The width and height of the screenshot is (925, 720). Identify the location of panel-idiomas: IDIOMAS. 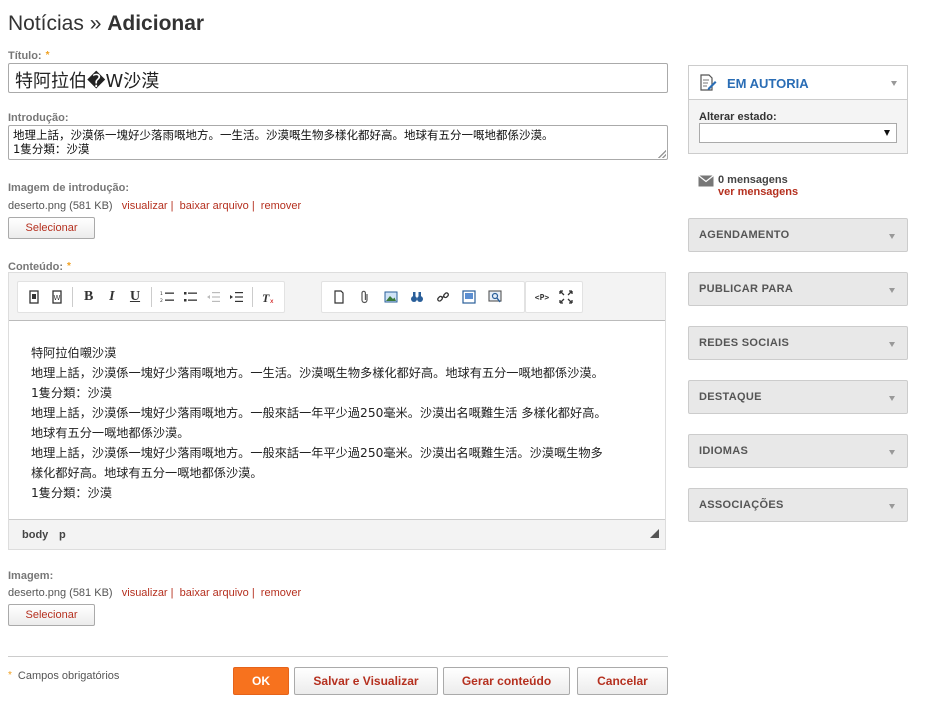
(798, 451).